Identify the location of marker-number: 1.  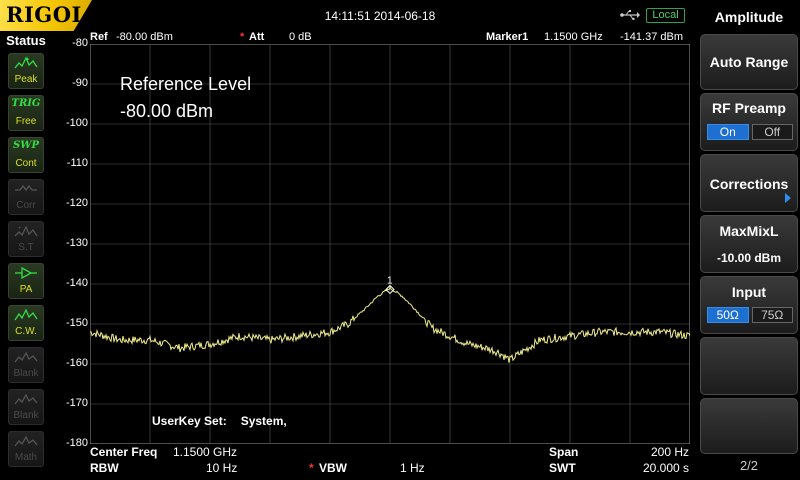
(390, 280).